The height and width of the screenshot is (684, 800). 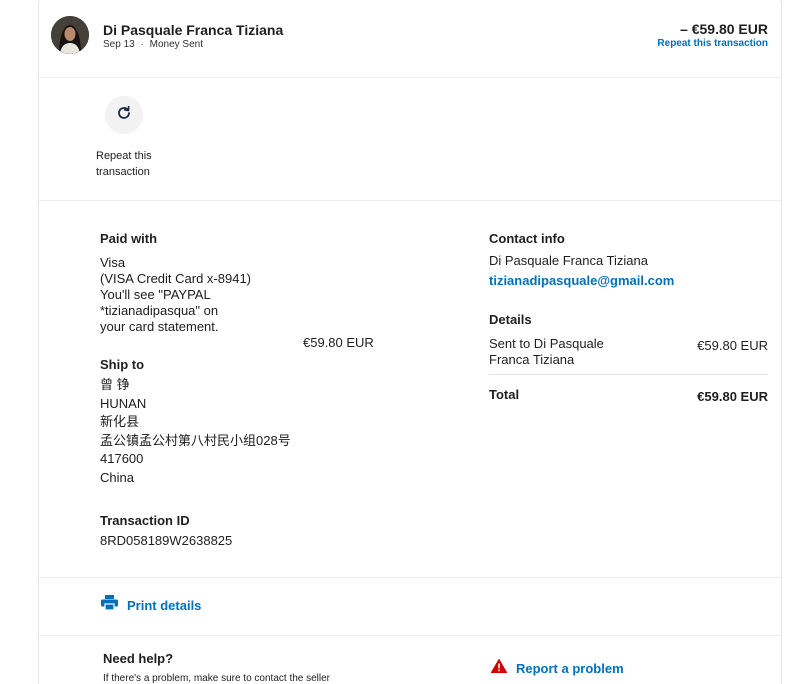 I want to click on transaction-type: Money Sent, so click(x=176, y=44).